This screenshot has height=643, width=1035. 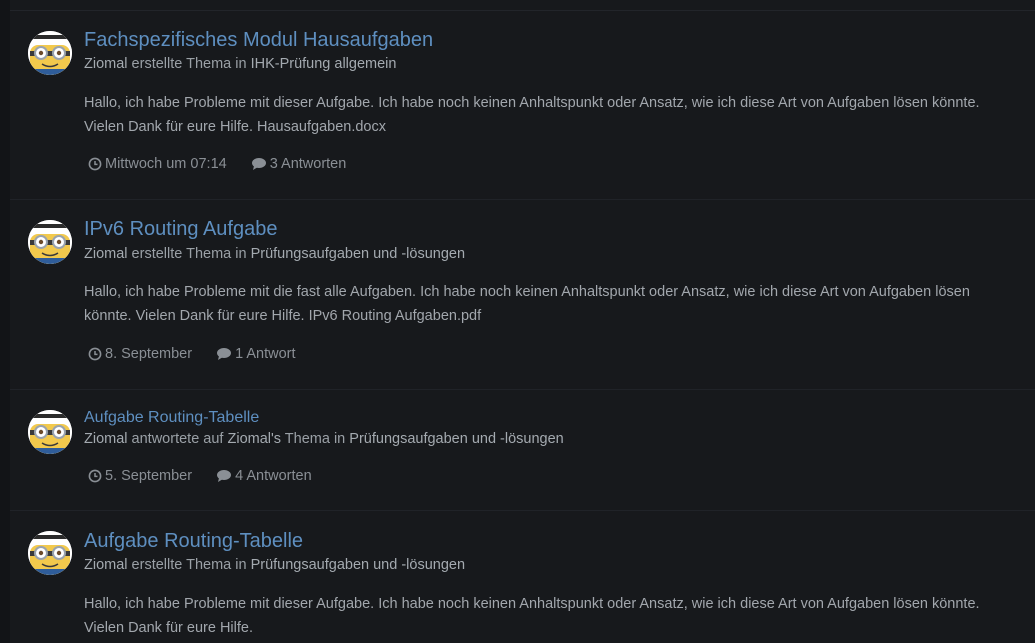 I want to click on reply-count: 3 Antworten, so click(x=308, y=164).